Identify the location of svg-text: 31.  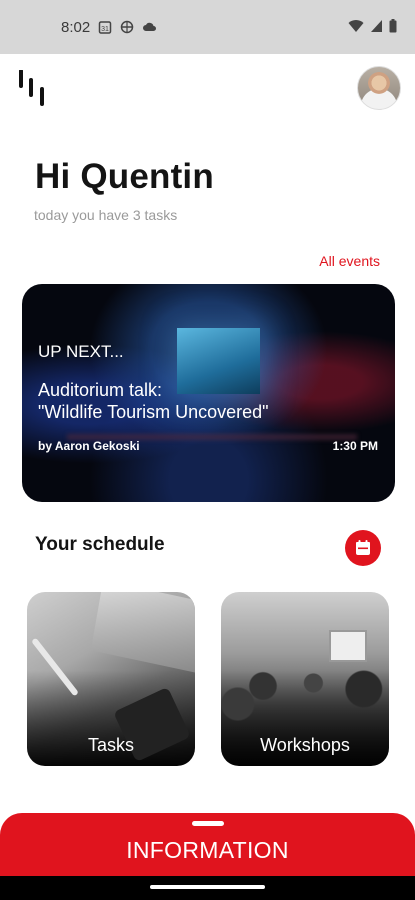
(105, 29).